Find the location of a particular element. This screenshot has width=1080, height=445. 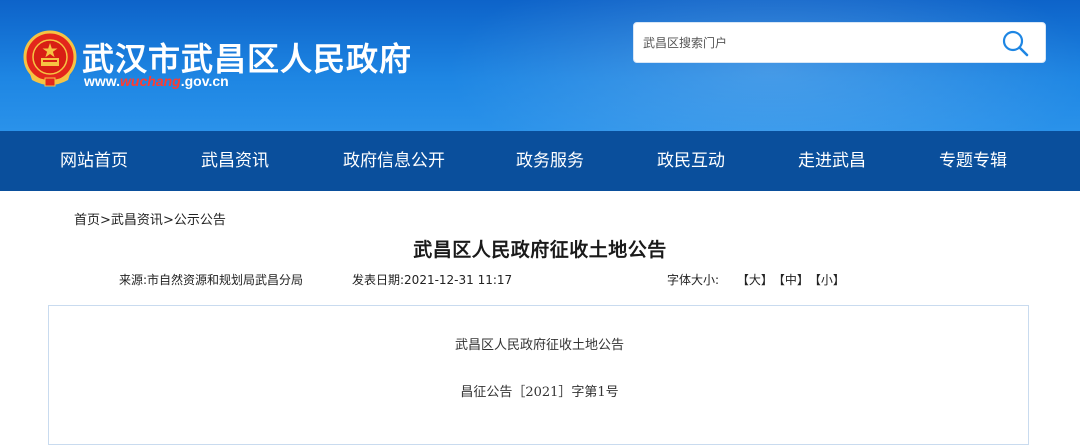

site-url-suffix: .gov.cn is located at coordinates (204, 81).